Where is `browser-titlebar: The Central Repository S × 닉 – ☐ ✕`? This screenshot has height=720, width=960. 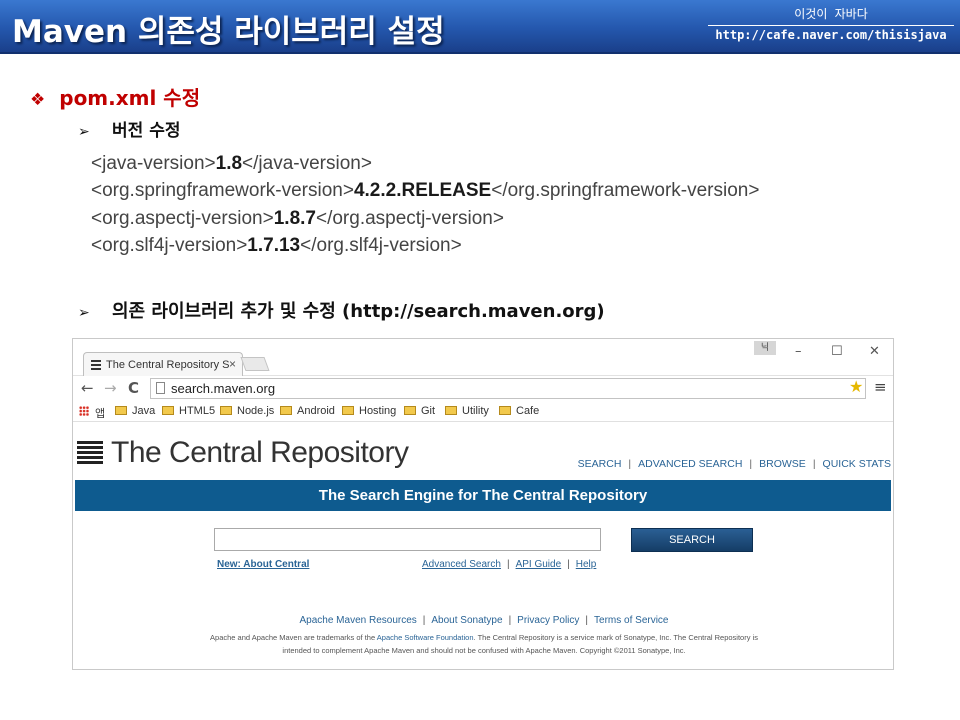 browser-titlebar: The Central Repository S × 닉 – ☐ ✕ is located at coordinates (483, 357).